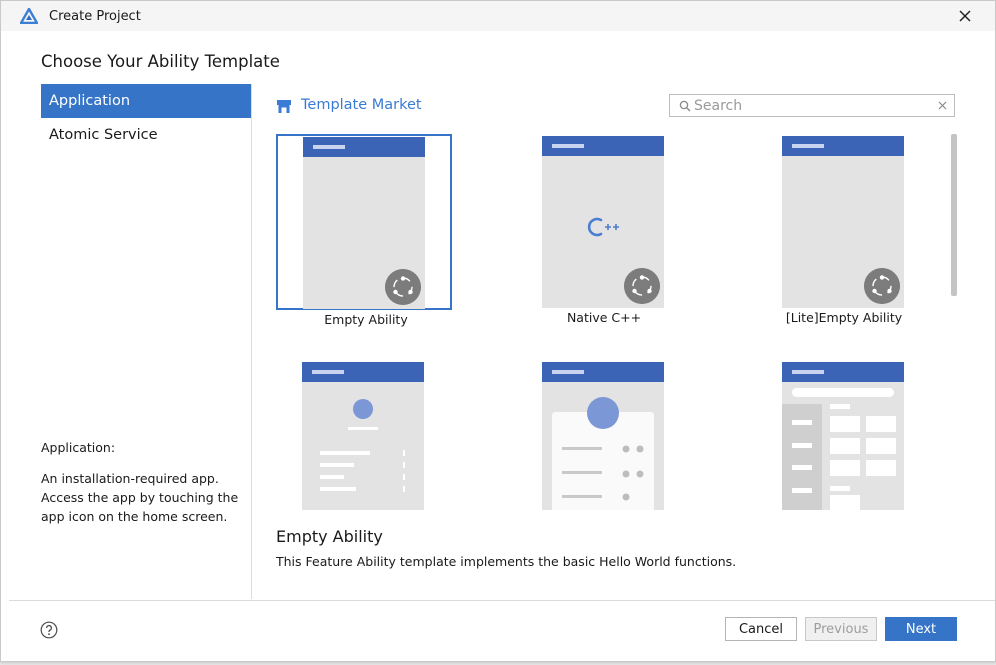 This screenshot has height=665, width=996. I want to click on help-icon, so click(49, 630).